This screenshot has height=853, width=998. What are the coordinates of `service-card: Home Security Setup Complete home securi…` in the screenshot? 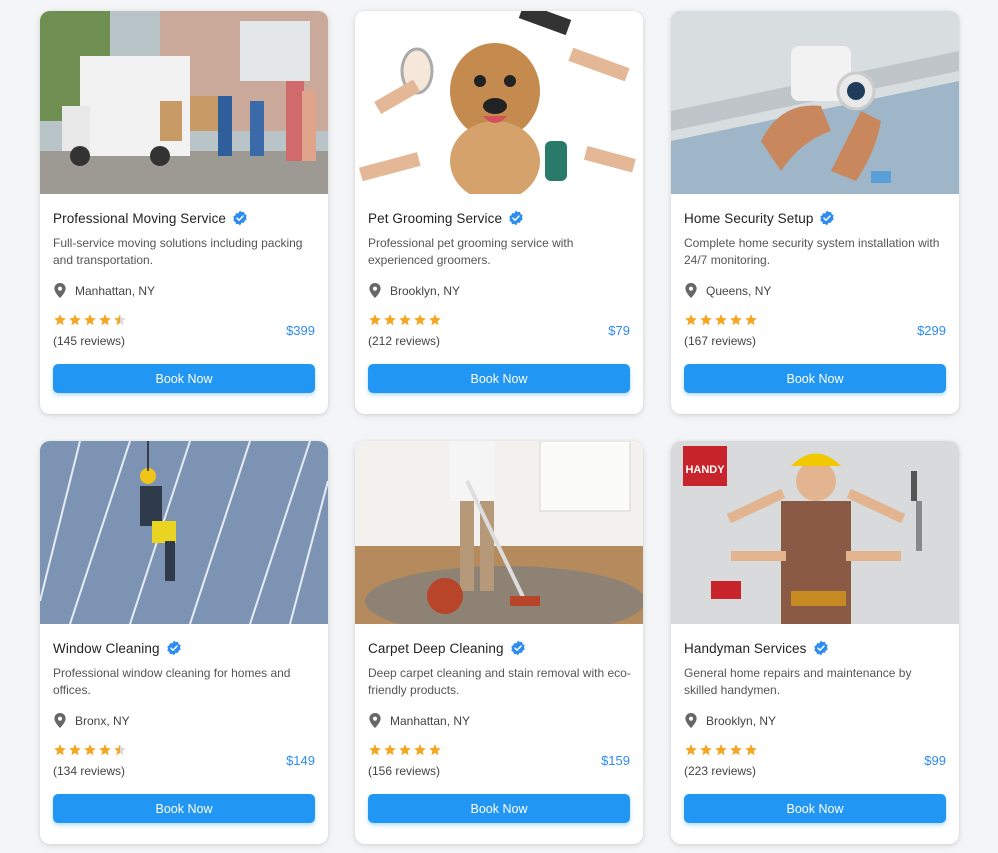 It's located at (815, 212).